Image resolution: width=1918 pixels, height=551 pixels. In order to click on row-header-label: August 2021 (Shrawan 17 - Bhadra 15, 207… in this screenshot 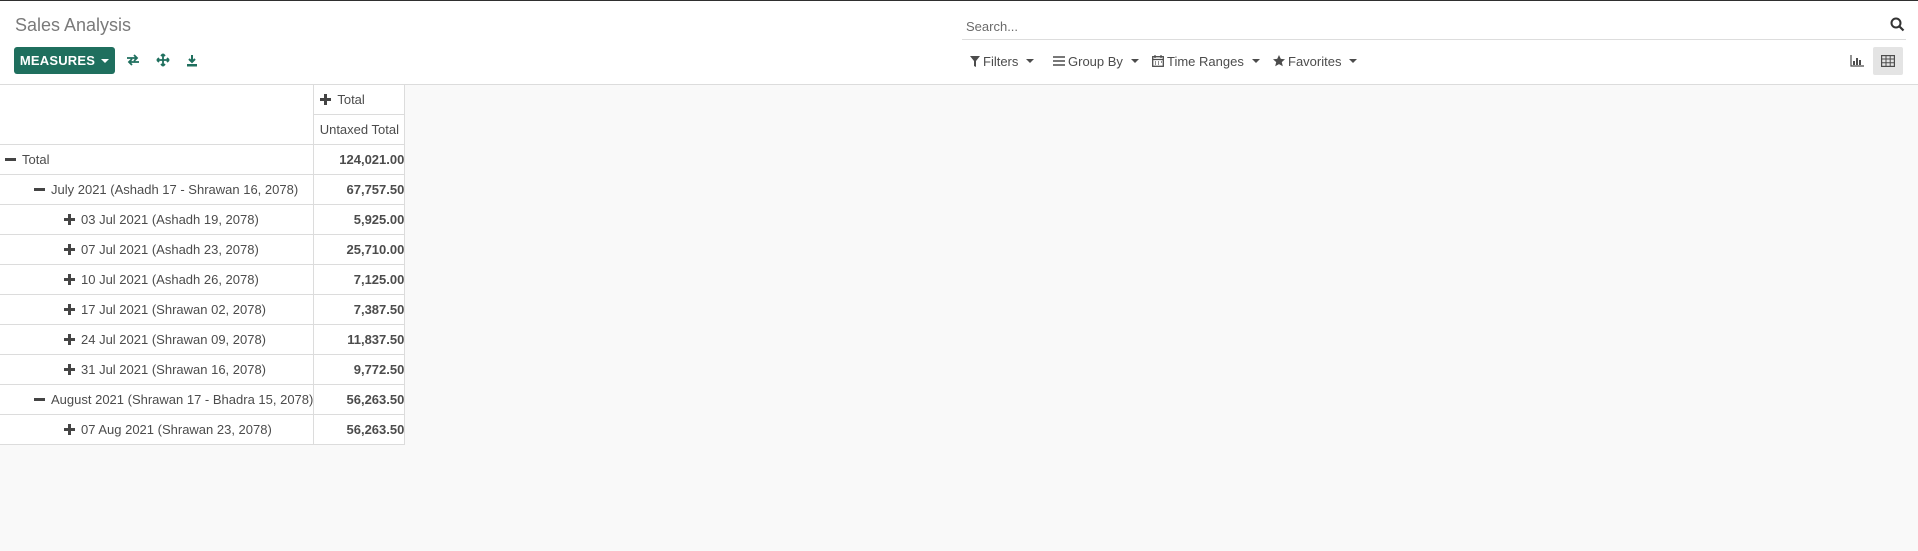, I will do `click(182, 399)`.